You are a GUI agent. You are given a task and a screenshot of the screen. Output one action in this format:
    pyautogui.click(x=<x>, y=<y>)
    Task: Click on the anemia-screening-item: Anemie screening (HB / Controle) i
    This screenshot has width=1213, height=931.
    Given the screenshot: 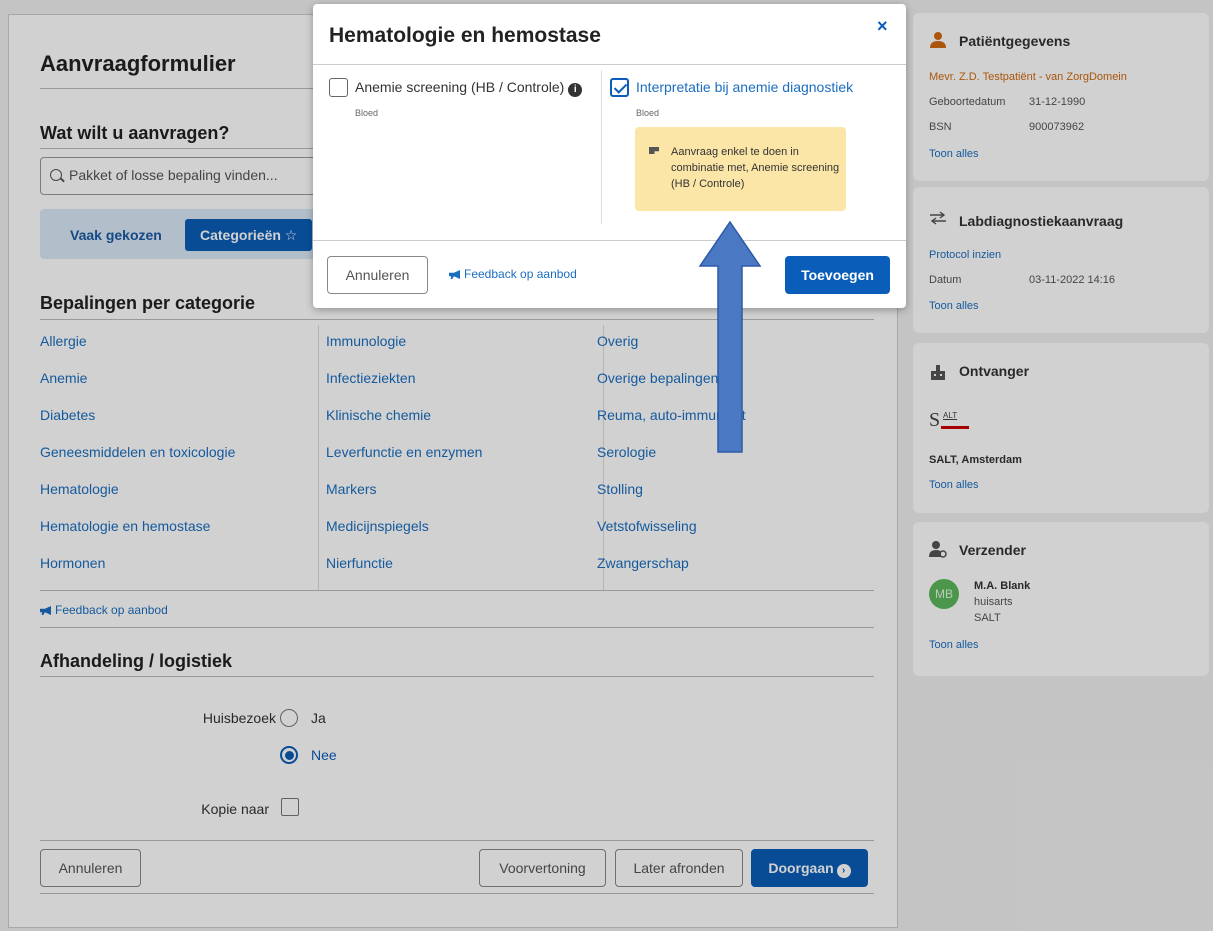 What is the action you would take?
    pyautogui.click(x=469, y=88)
    